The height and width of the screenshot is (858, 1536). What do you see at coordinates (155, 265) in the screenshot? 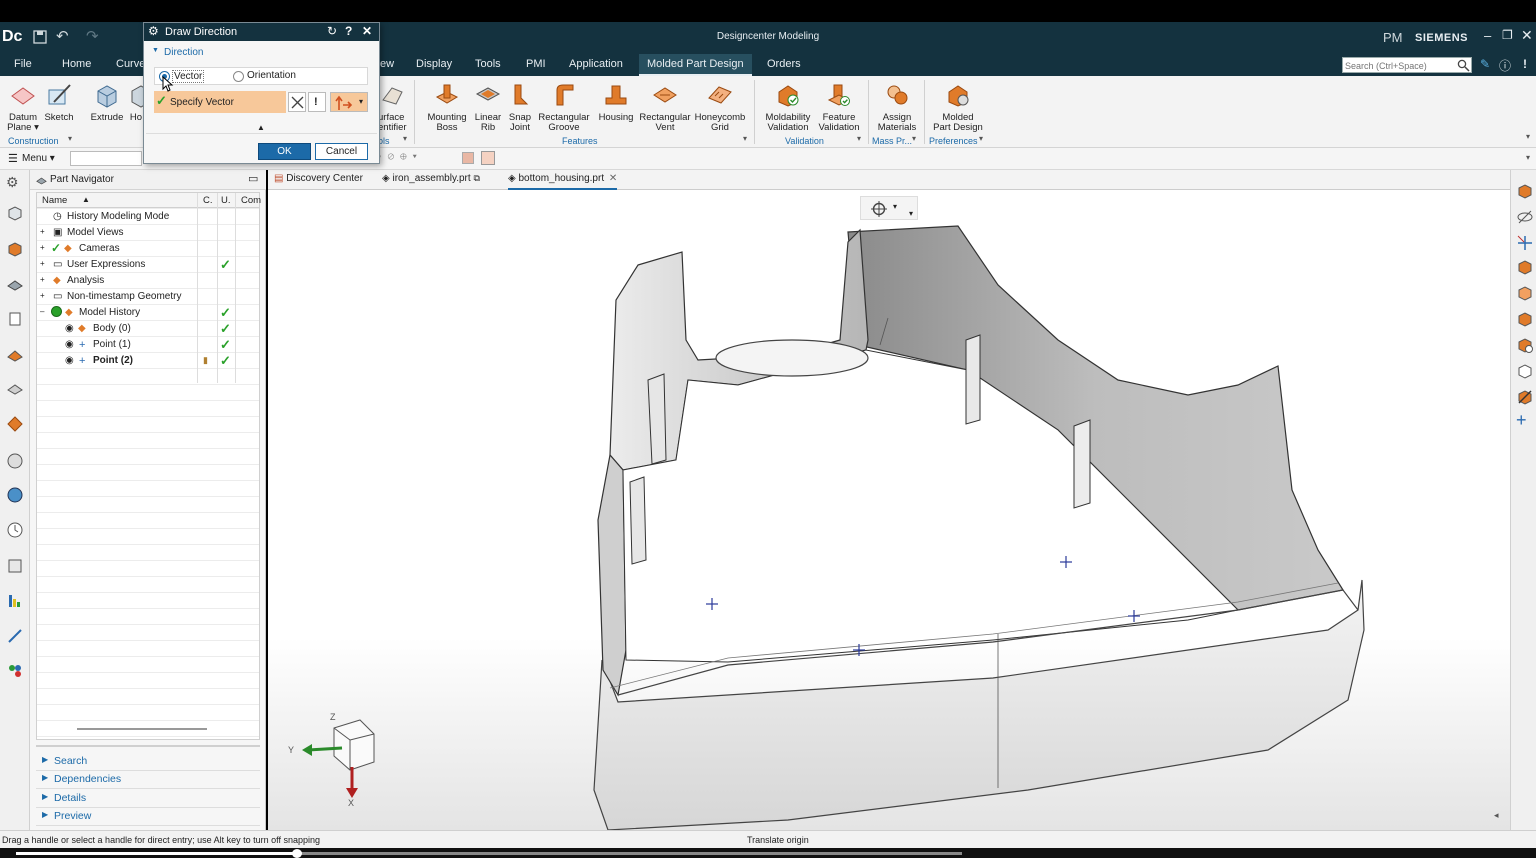
I see `tree-row: + ▭ User Expressions ✓` at bounding box center [155, 265].